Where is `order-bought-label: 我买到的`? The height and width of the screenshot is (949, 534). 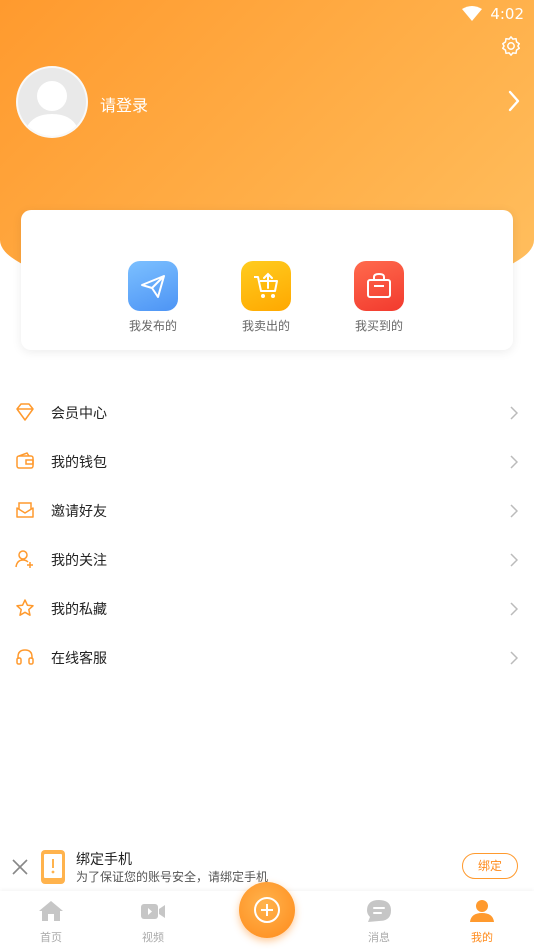
order-bought-label: 我买到的 is located at coordinates (378, 326).